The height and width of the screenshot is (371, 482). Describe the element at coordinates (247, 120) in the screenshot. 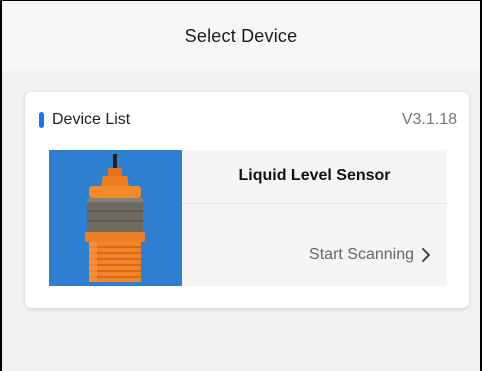

I see `device-list-header: Device List V3.1.18` at that location.